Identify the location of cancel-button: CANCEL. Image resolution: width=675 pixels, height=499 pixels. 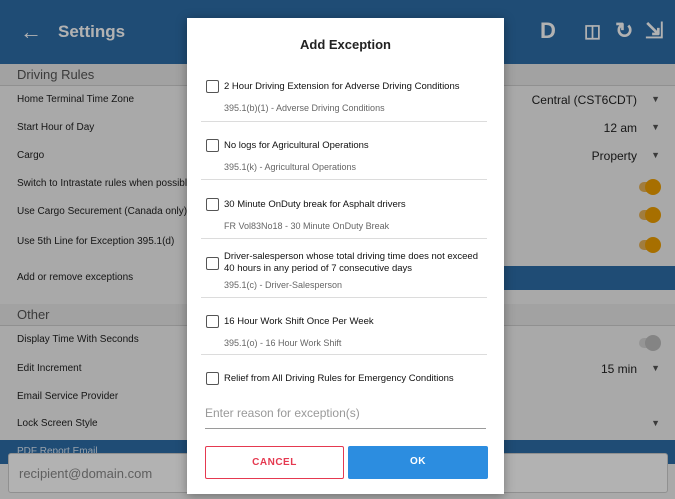
(274, 462).